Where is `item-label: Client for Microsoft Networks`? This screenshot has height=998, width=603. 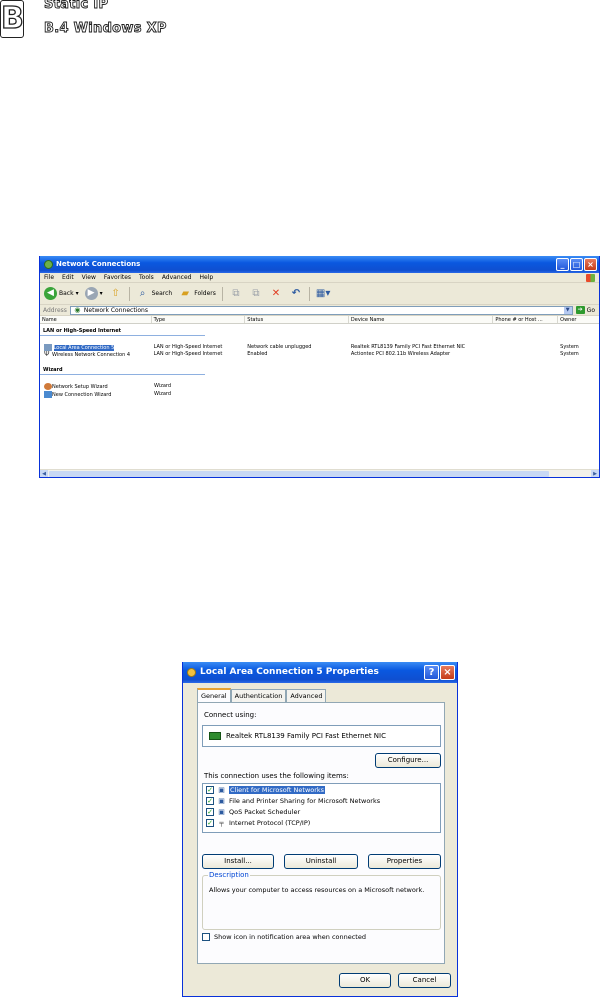 item-label: Client for Microsoft Networks is located at coordinates (277, 789).